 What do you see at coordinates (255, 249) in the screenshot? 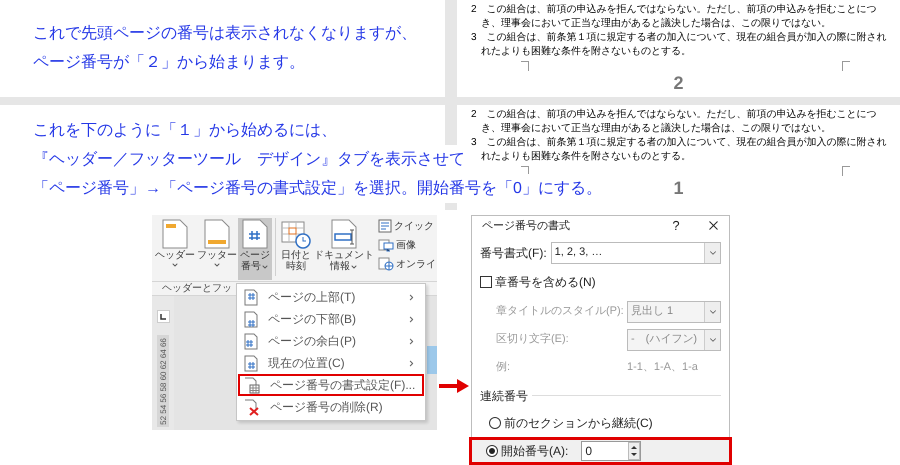
I see `page-number-button: ページ 番号` at bounding box center [255, 249].